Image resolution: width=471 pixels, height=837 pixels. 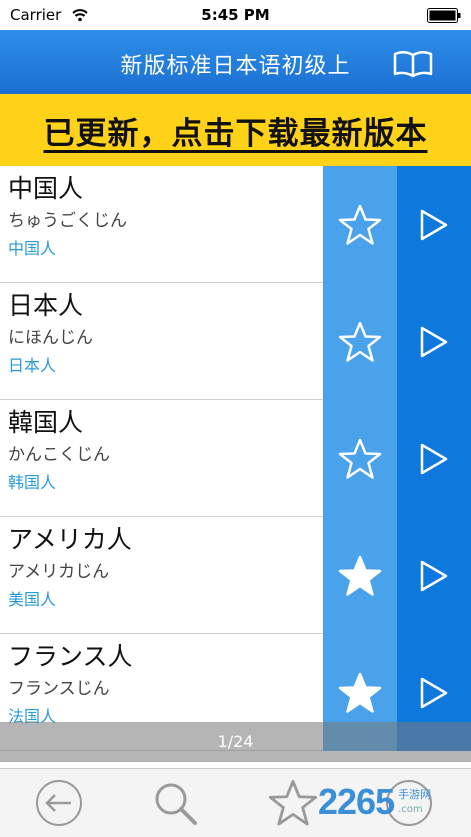 I want to click on word-kanji: 韓国人, so click(x=46, y=422).